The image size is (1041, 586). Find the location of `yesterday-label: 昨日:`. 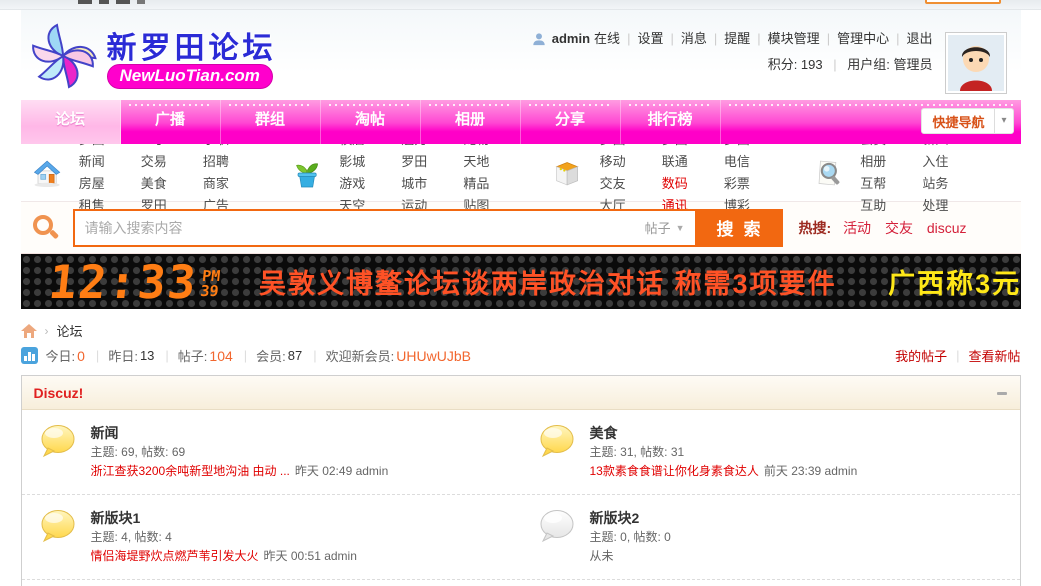

yesterday-label: 昨日: is located at coordinates (123, 356).